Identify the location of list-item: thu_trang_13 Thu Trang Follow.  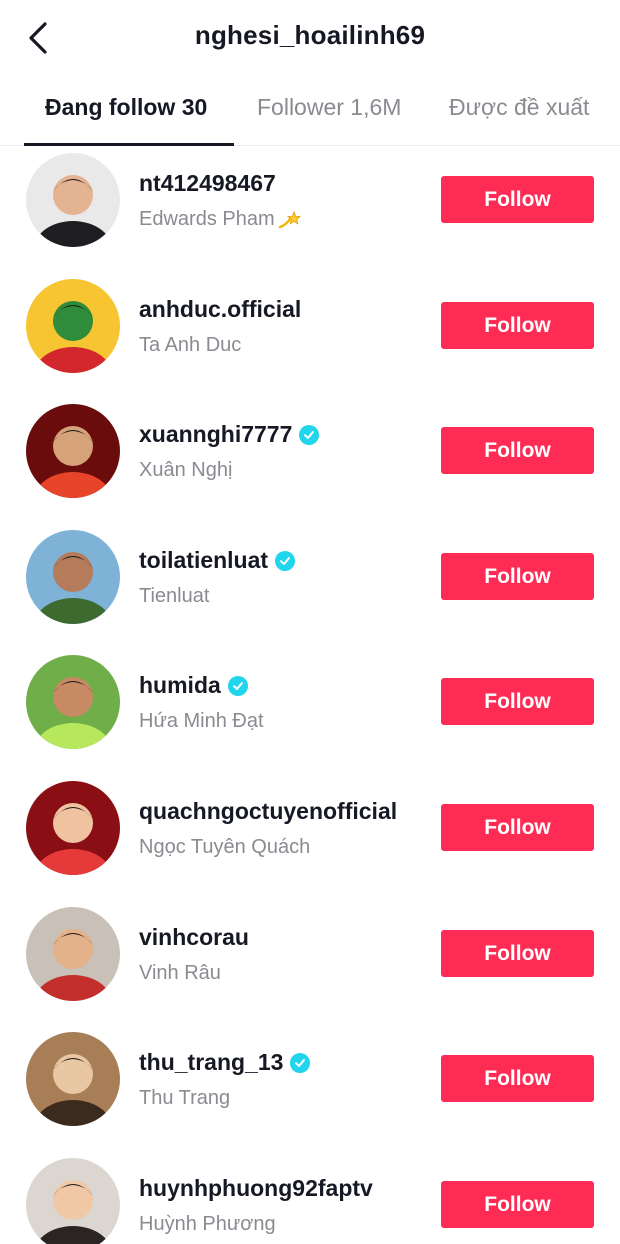
(310, 1088).